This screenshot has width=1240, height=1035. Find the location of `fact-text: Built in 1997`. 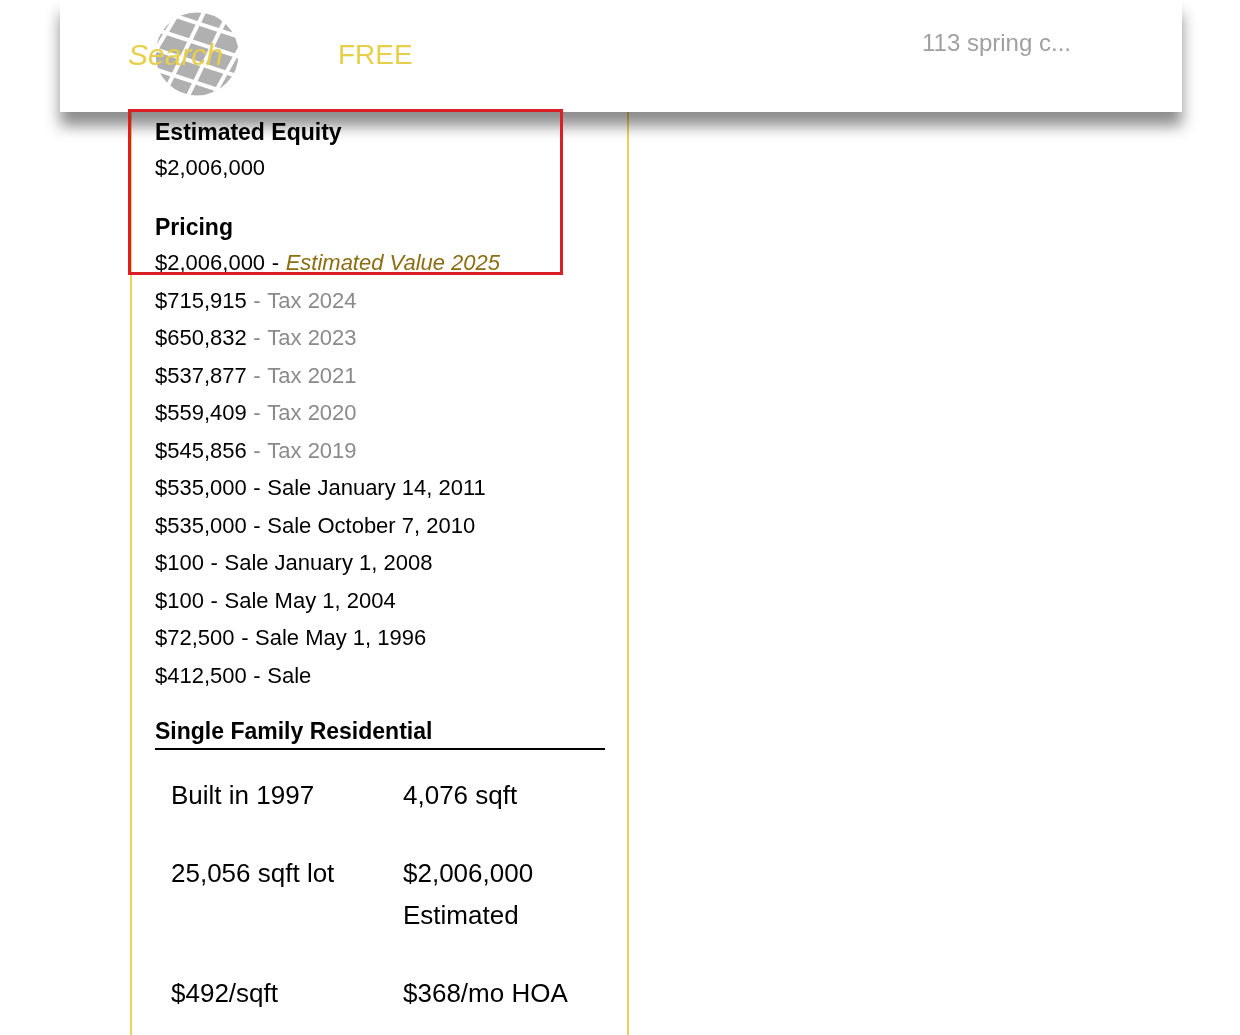

fact-text: Built in 1997 is located at coordinates (243, 795).